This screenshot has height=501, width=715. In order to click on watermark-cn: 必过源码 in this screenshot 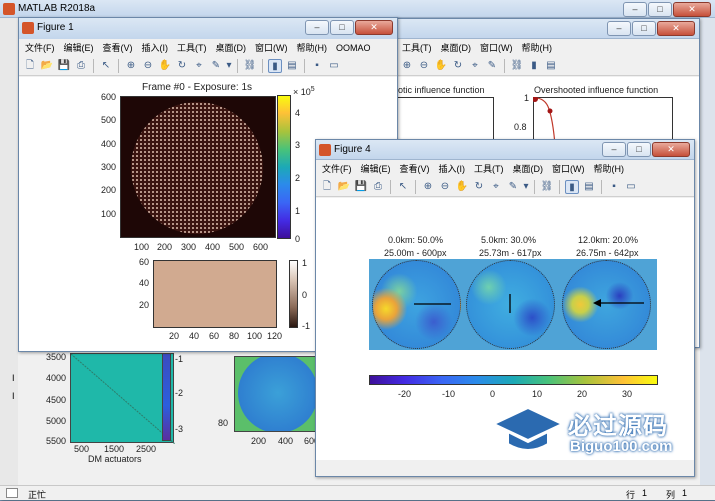, I will do `click(618, 426)`.